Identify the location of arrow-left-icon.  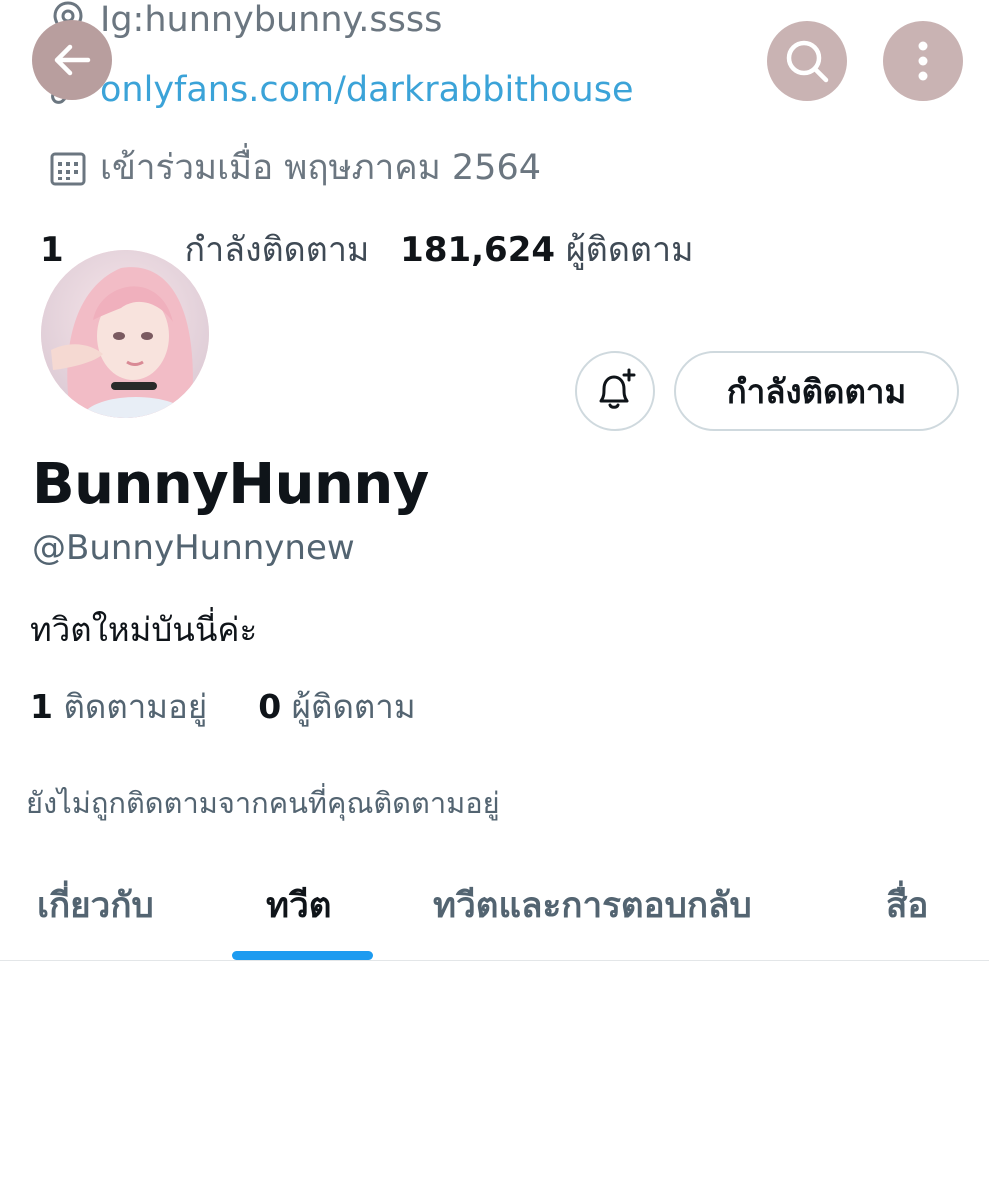
(72, 60).